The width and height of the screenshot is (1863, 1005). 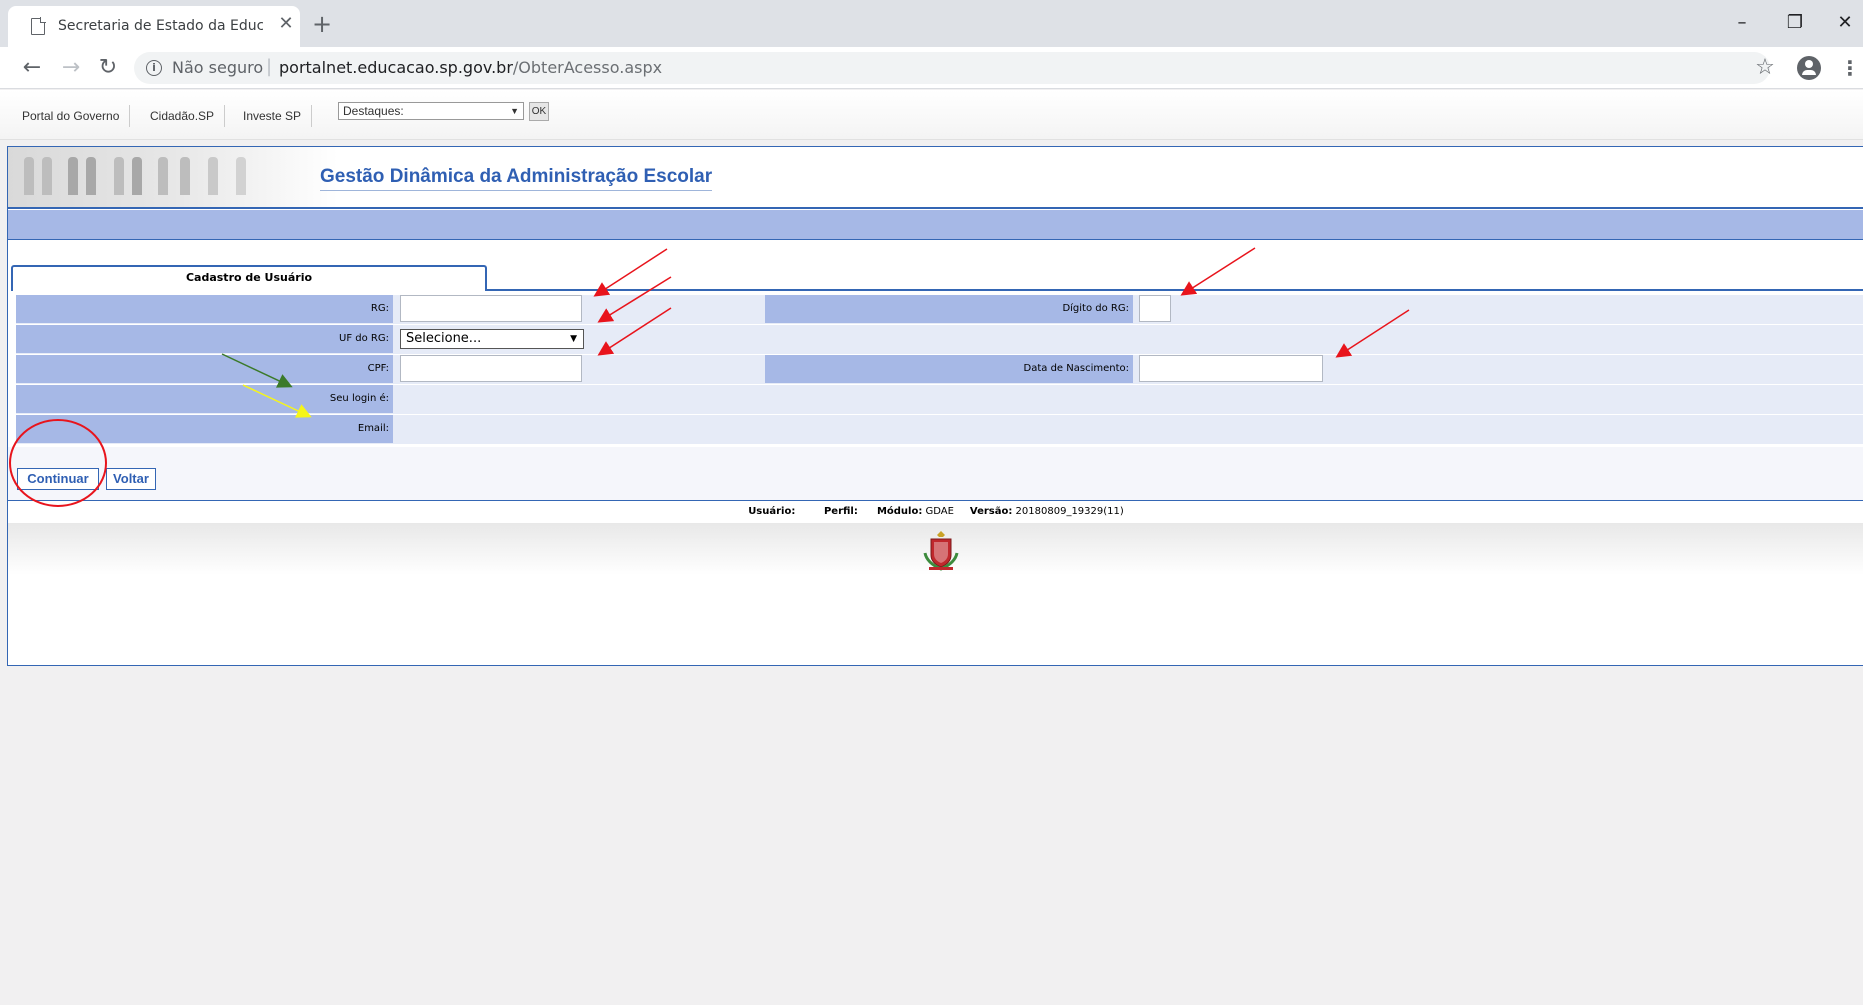 I want to click on uf-rg-select: Selecione... ▼, so click(x=492, y=339).